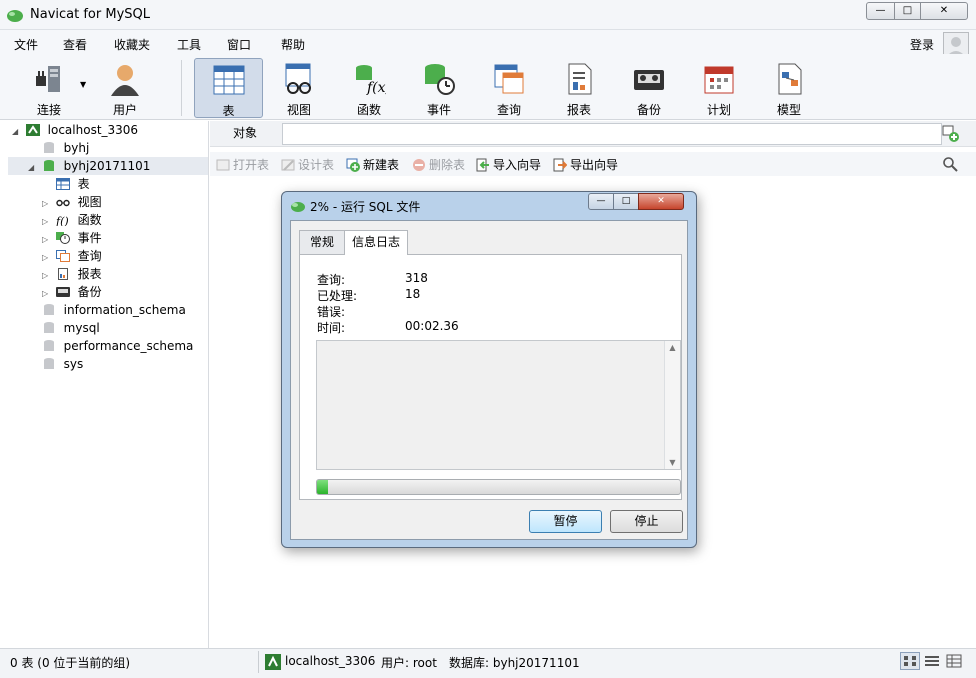 This screenshot has width=976, height=678. I want to click on status-connection: localhost_3306, so click(330, 661).